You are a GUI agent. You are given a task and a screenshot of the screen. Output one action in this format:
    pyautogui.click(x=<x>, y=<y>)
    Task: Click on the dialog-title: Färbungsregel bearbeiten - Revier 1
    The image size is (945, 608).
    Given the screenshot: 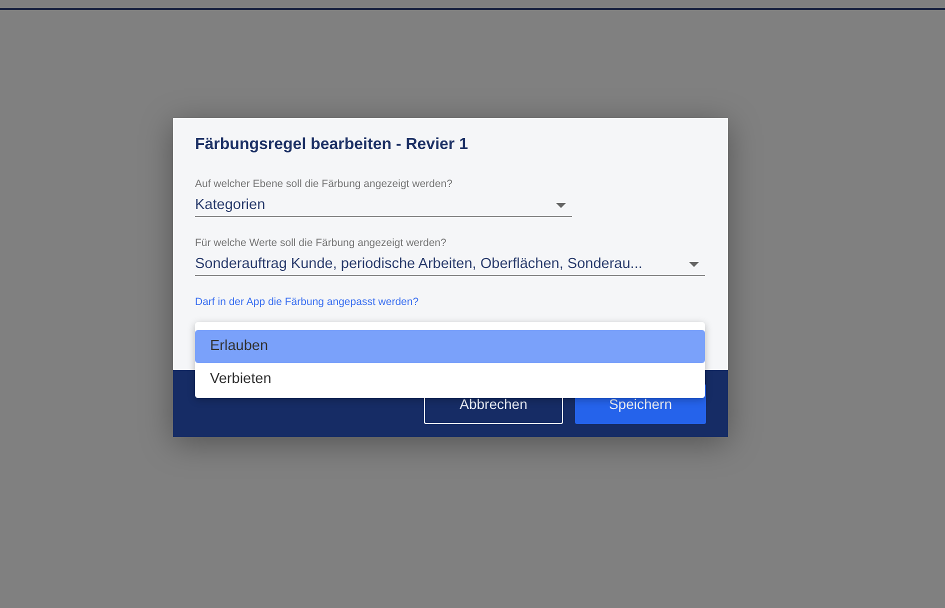 What is the action you would take?
    pyautogui.click(x=332, y=145)
    